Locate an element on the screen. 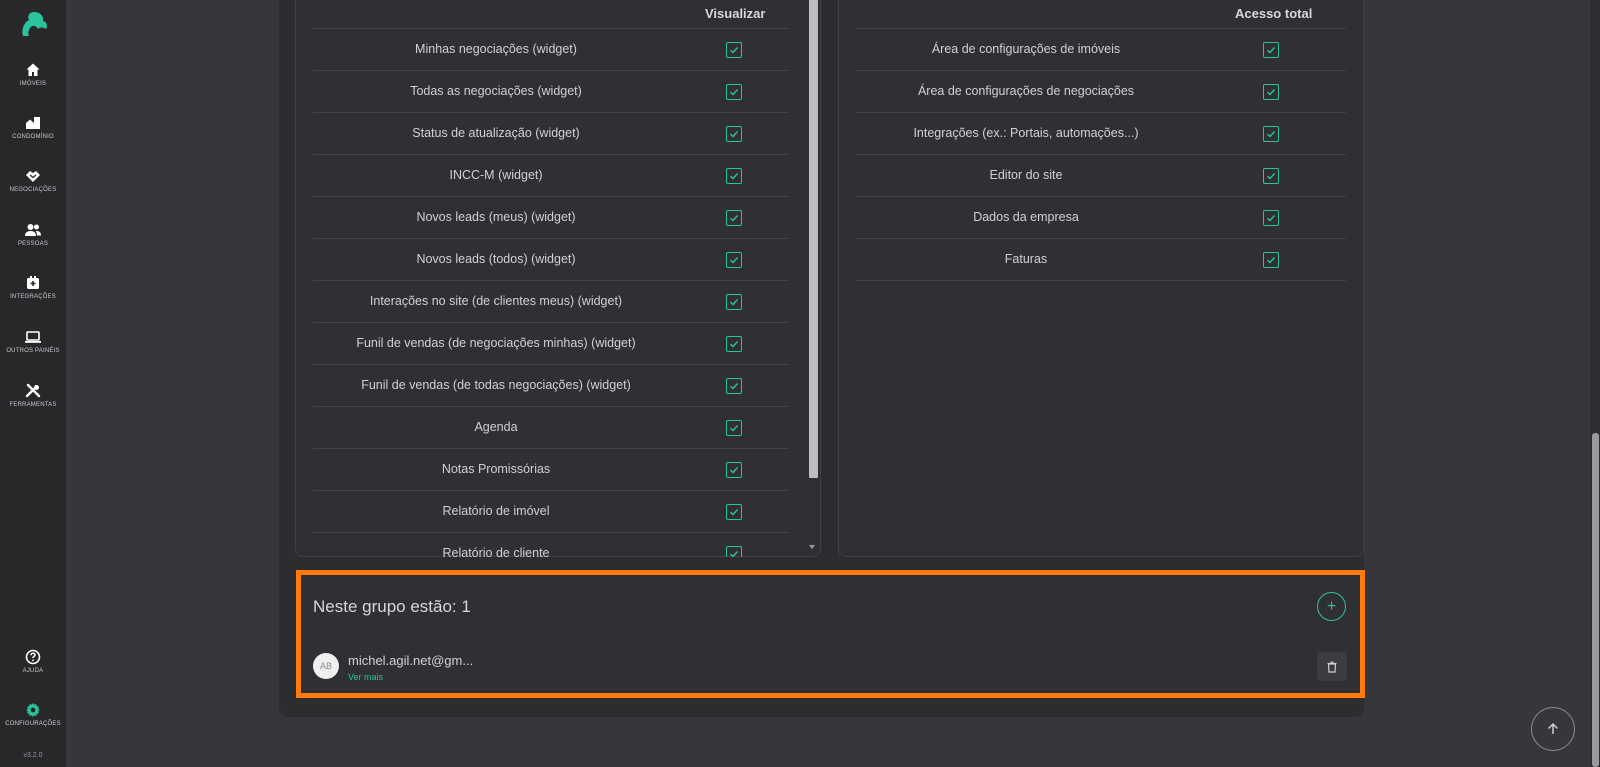 The image size is (1600, 767). permission-row: Status de atualização (widget) is located at coordinates (551, 134).